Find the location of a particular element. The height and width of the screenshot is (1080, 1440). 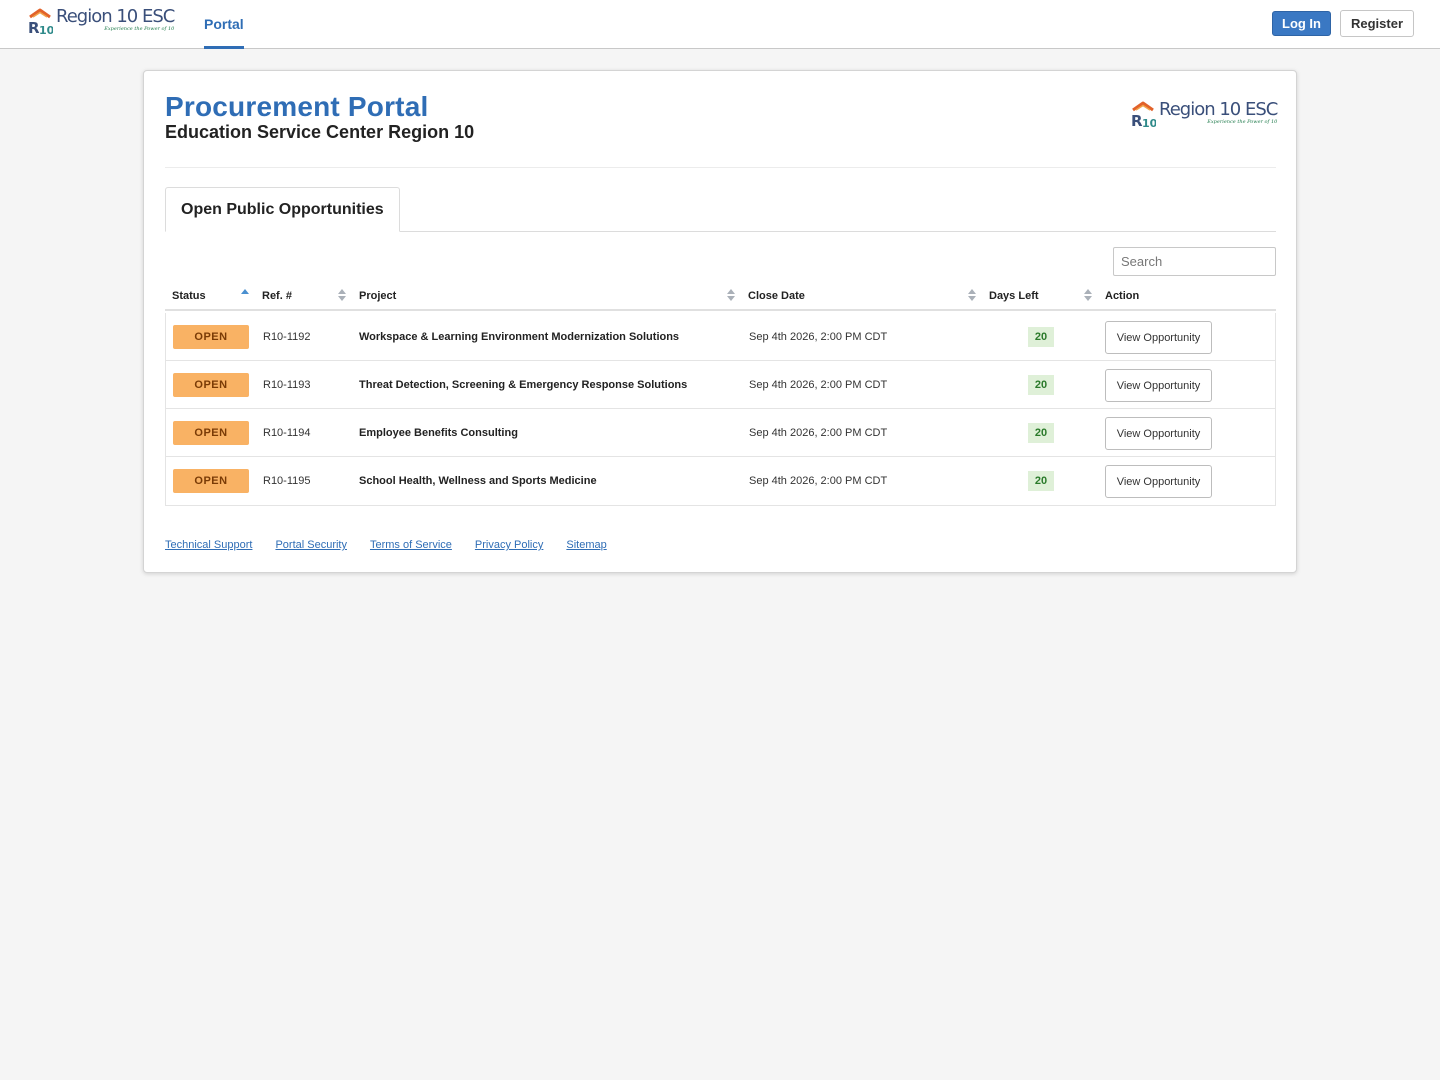

tab-open-public-opportunities: Open Public Opportunities is located at coordinates (282, 209).